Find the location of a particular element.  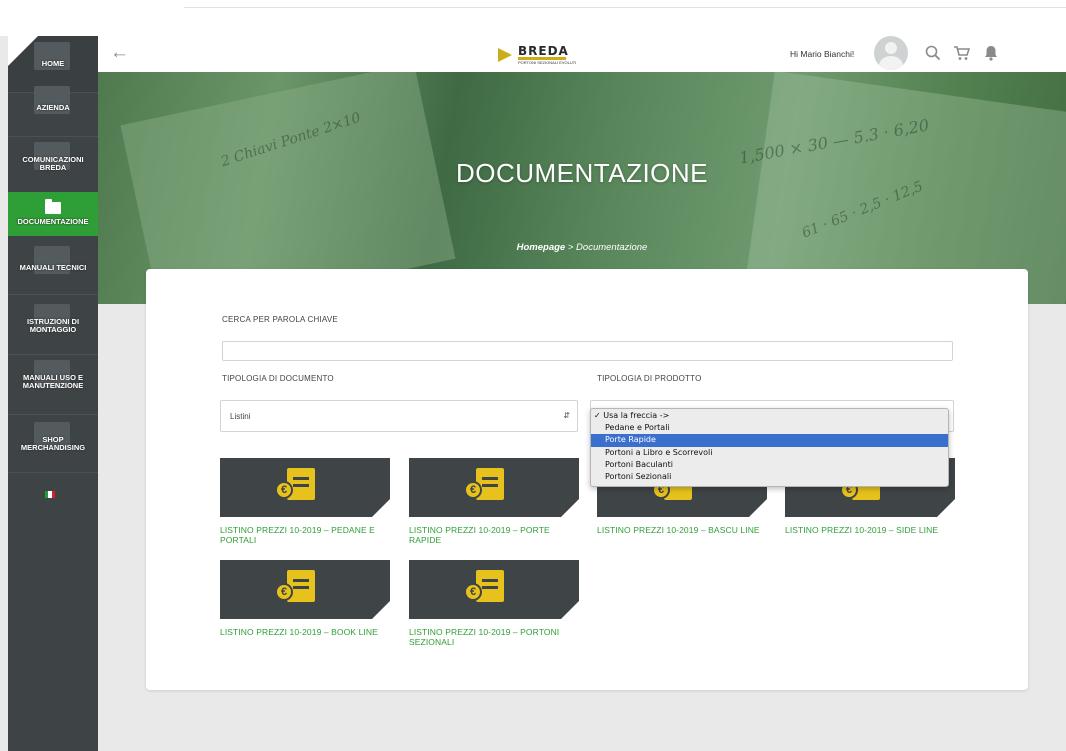

document-title: LISTINO PREZZI 10-2019 – SIDE LINE is located at coordinates (870, 530).